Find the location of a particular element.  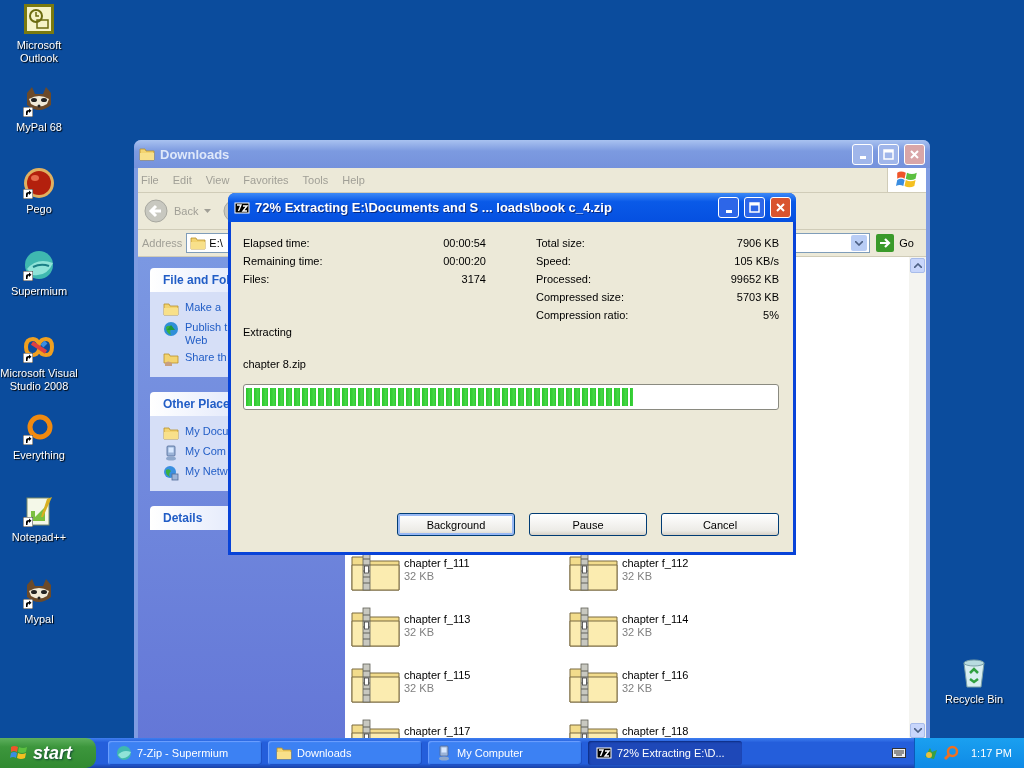

desktop-icon-label: Recycle Bin is located at coordinates (974, 699).